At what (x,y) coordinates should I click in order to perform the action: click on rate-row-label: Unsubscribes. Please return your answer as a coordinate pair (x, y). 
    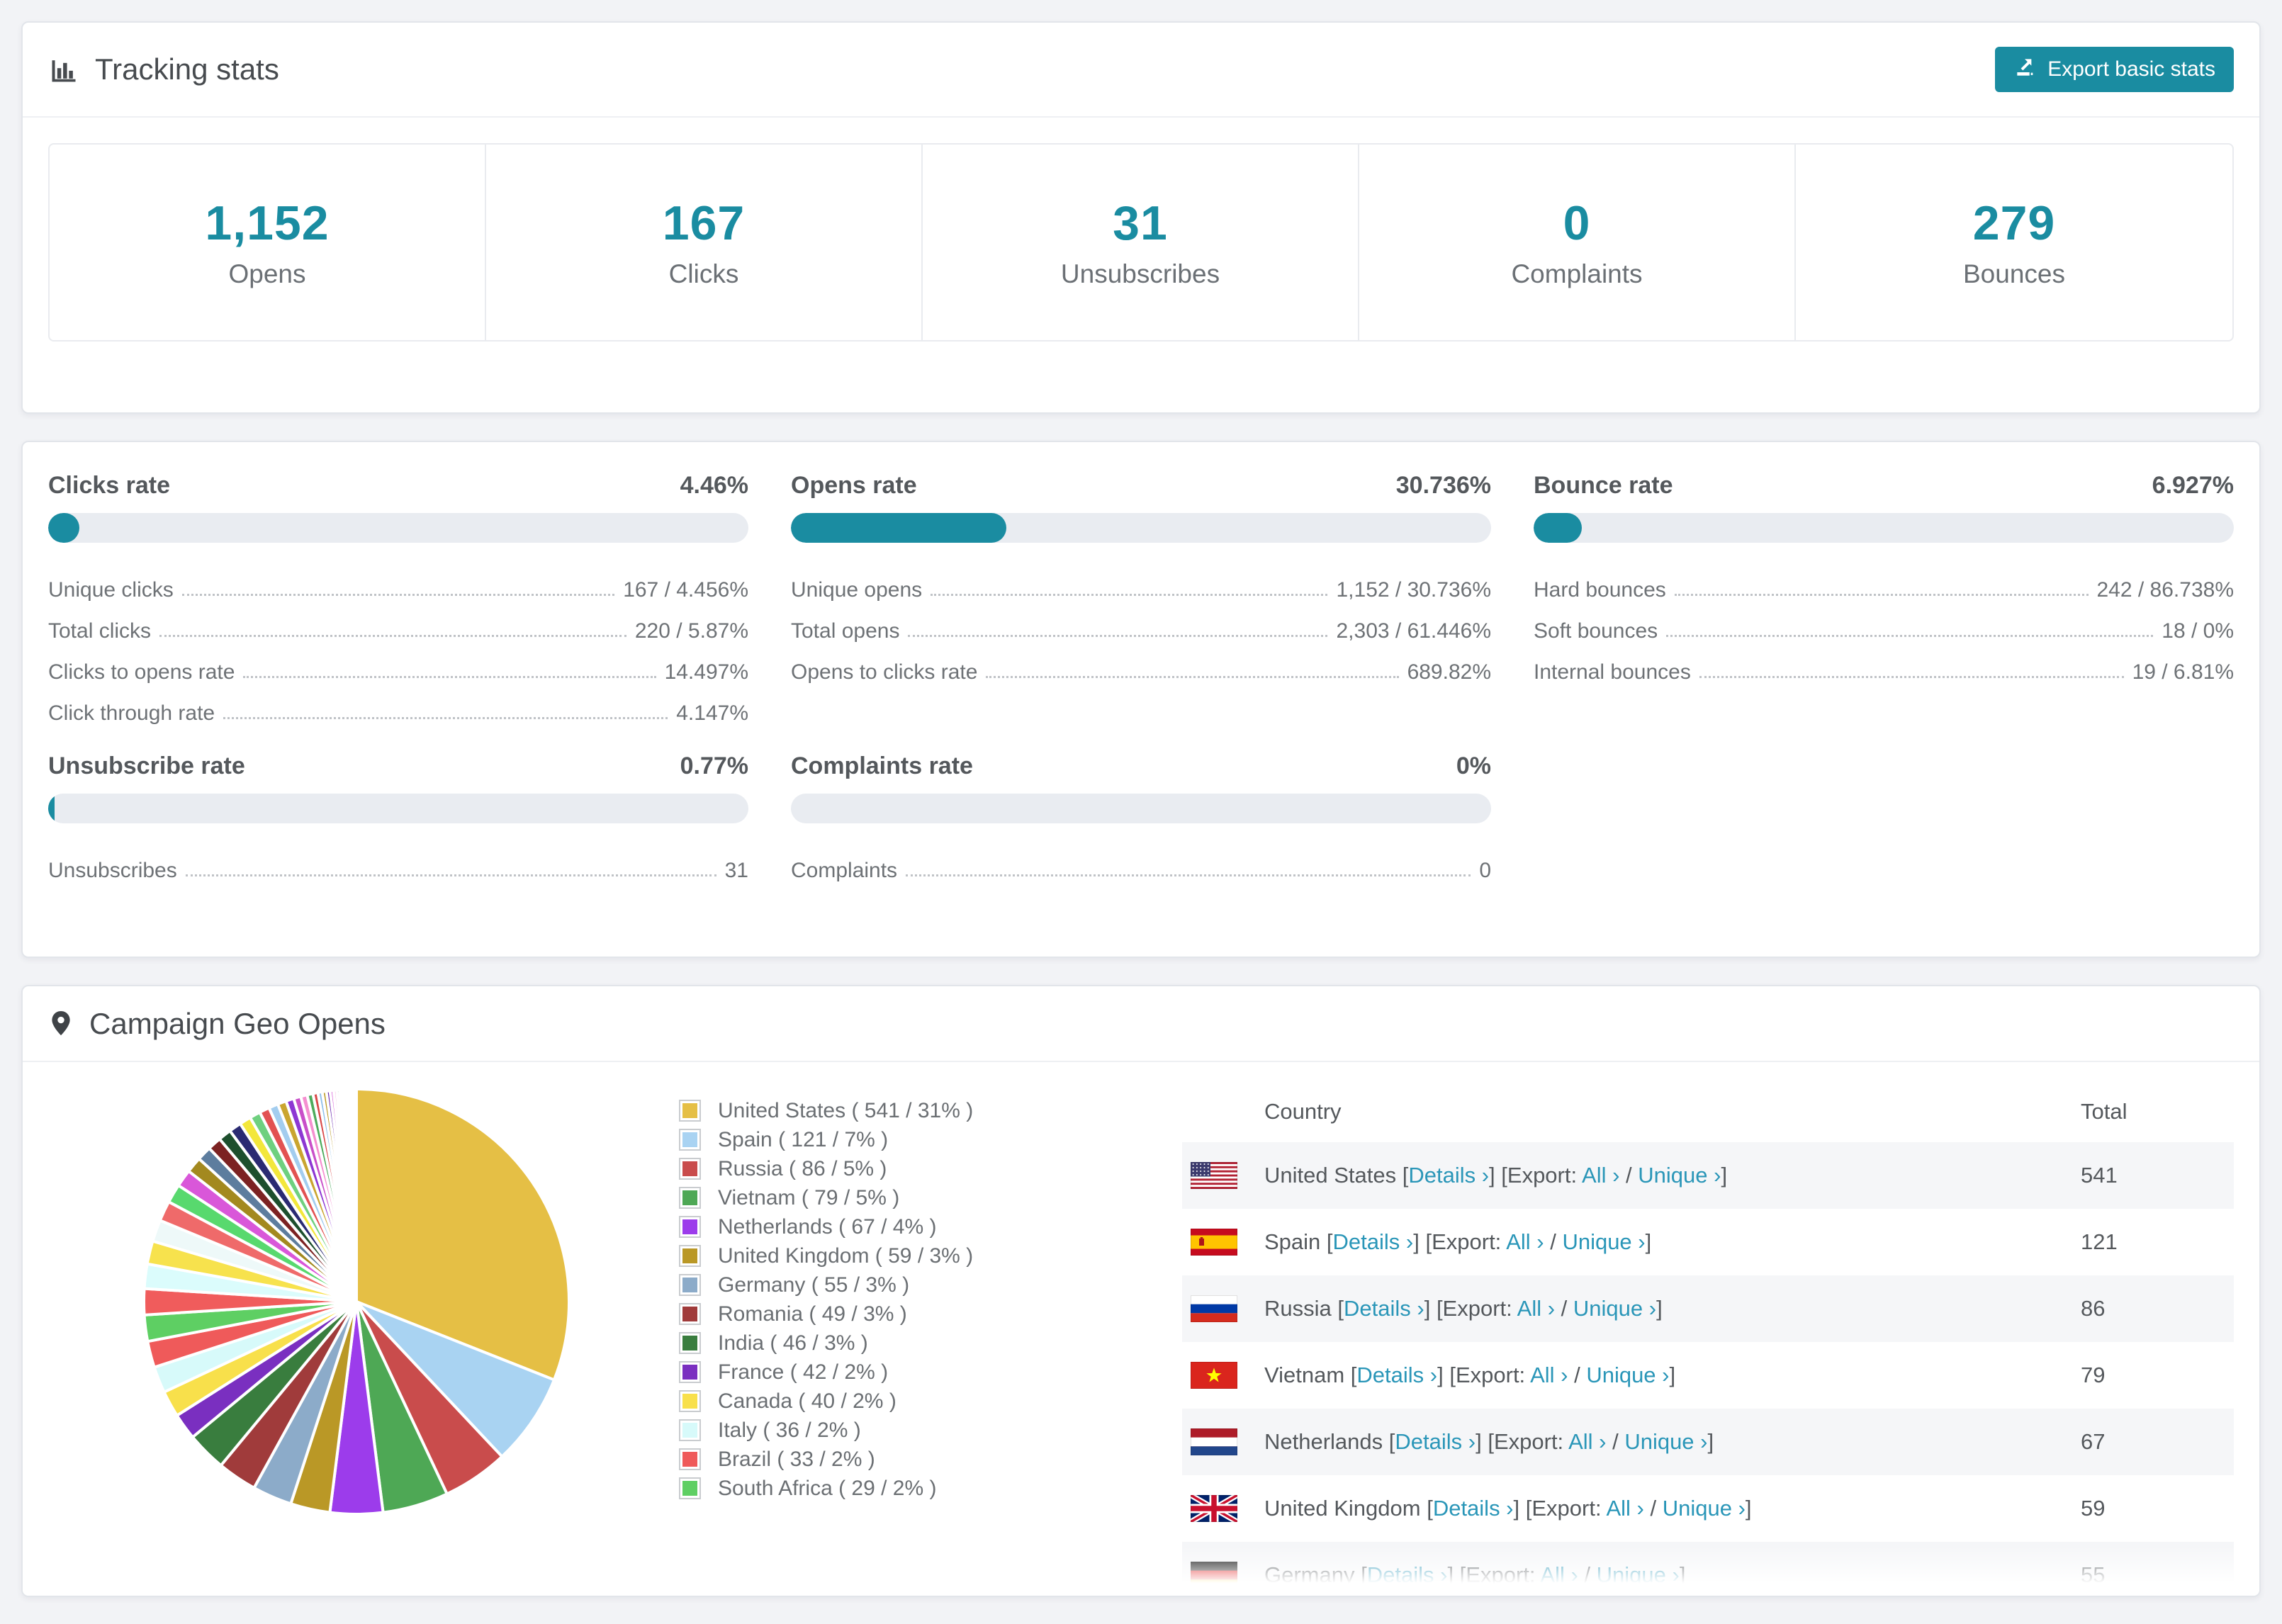
    Looking at the image, I should click on (112, 871).